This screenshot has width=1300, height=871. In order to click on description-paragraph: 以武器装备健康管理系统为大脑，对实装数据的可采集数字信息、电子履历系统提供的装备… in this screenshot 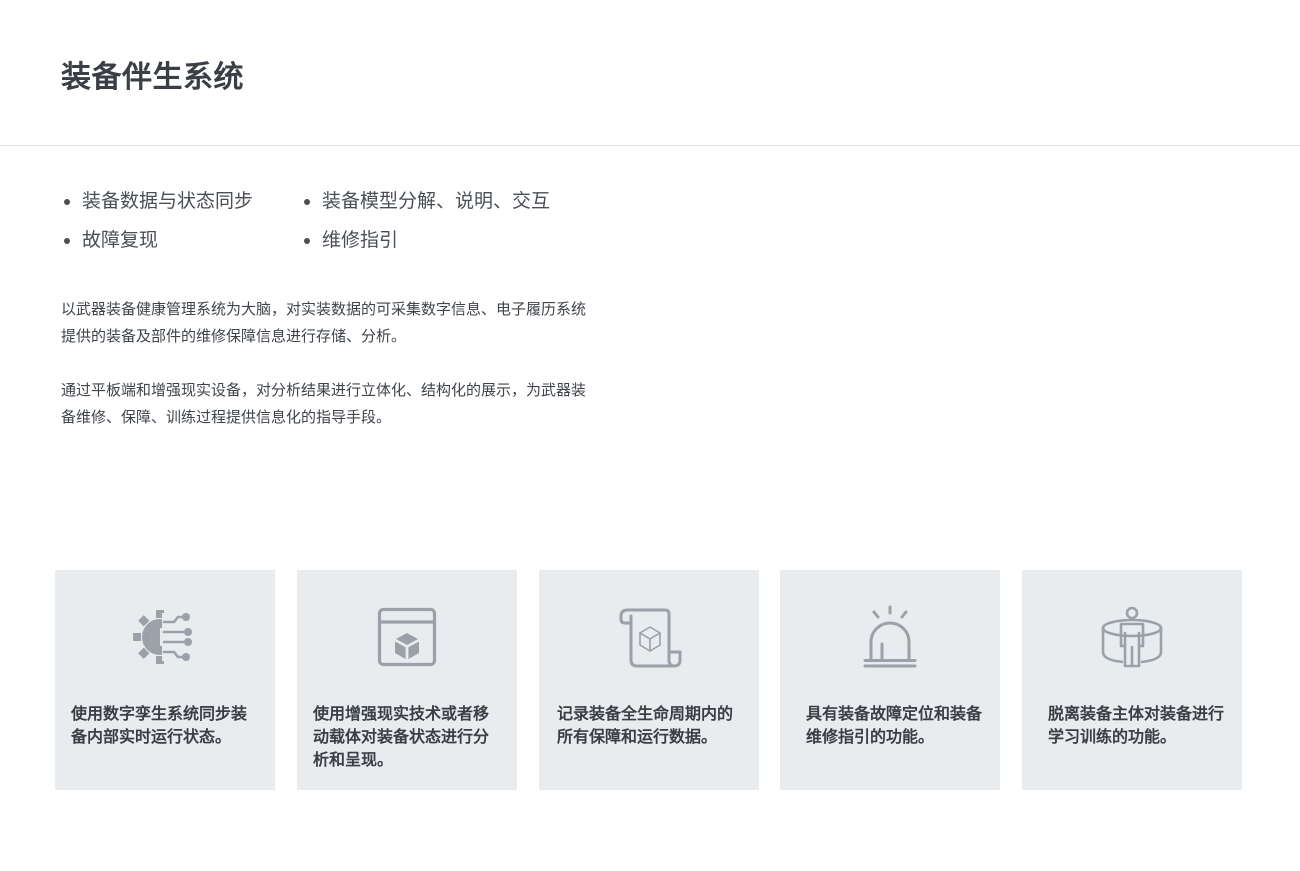, I will do `click(324, 322)`.